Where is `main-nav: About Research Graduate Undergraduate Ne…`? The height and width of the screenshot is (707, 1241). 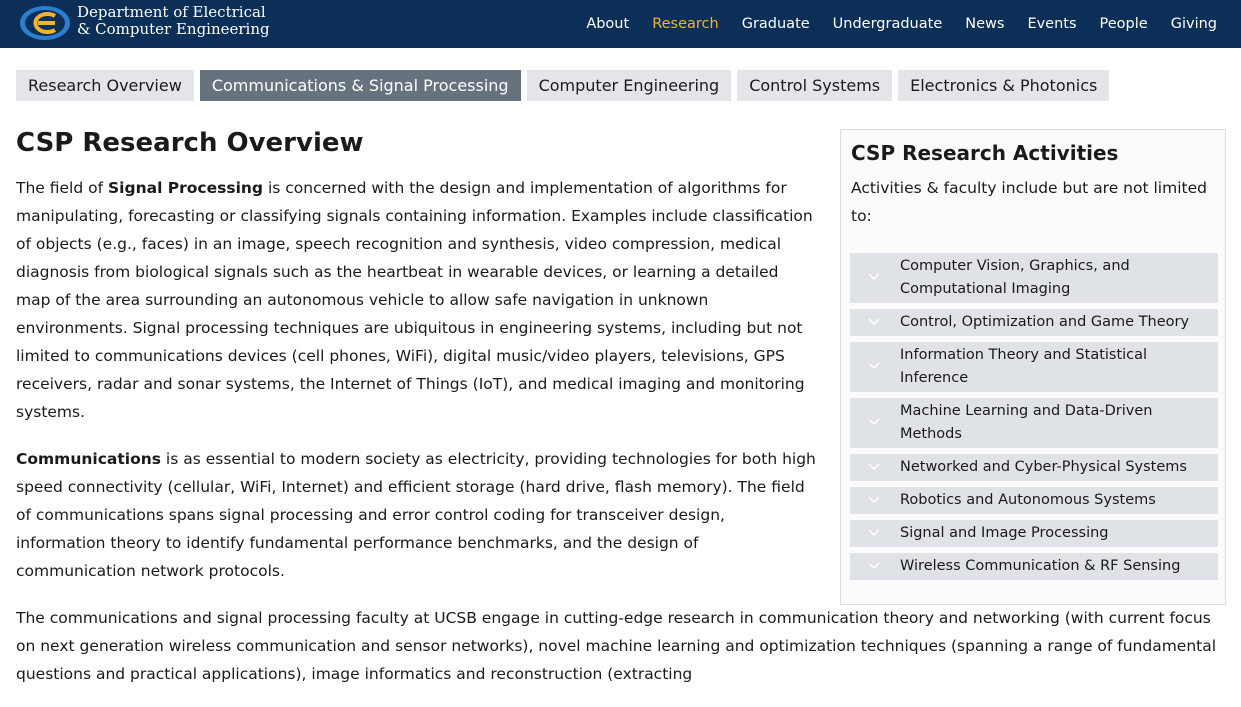 main-nav: About Research Graduate Undergraduate Ne… is located at coordinates (890, 24).